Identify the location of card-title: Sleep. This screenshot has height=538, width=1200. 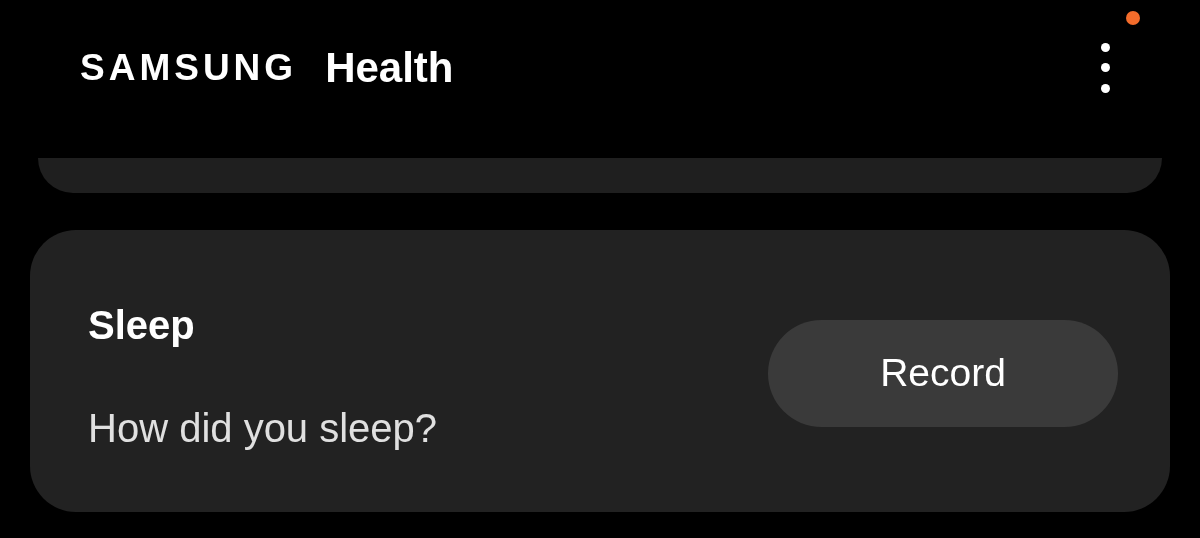
(142, 325).